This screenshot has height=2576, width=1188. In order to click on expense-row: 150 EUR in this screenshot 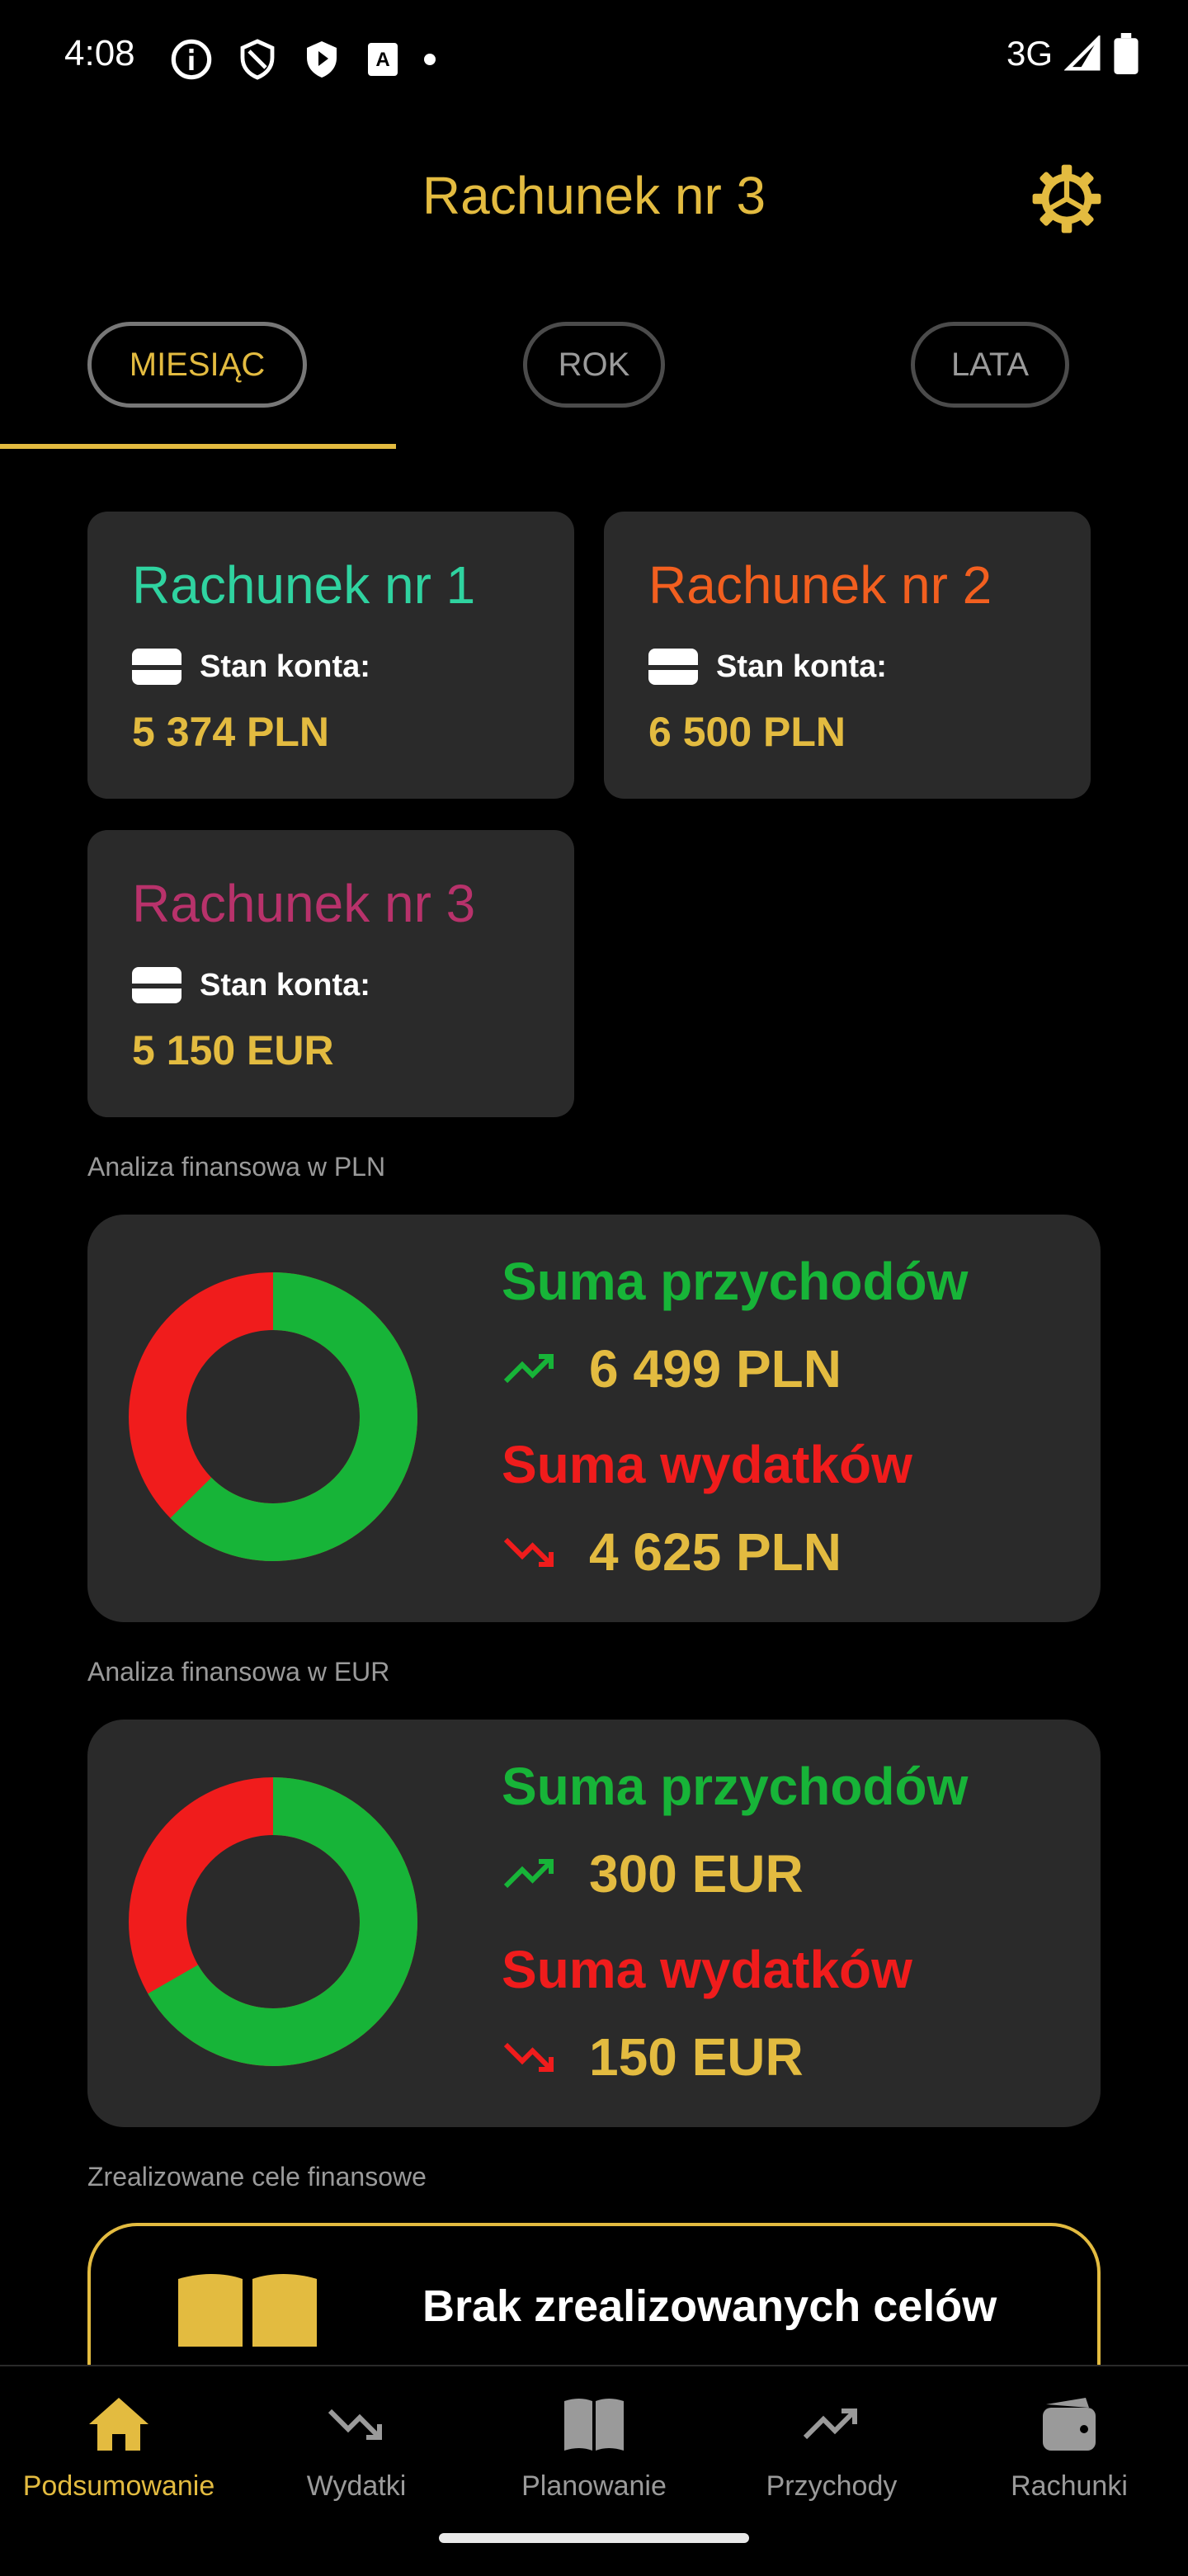, I will do `click(653, 2057)`.